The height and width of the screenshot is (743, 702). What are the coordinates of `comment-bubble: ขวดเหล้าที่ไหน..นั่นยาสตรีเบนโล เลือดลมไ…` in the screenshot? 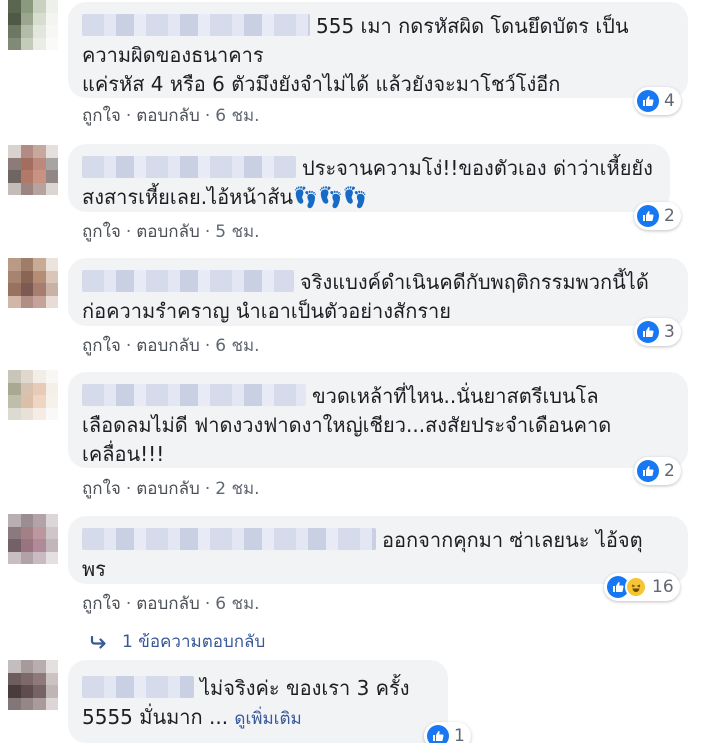 It's located at (378, 420).